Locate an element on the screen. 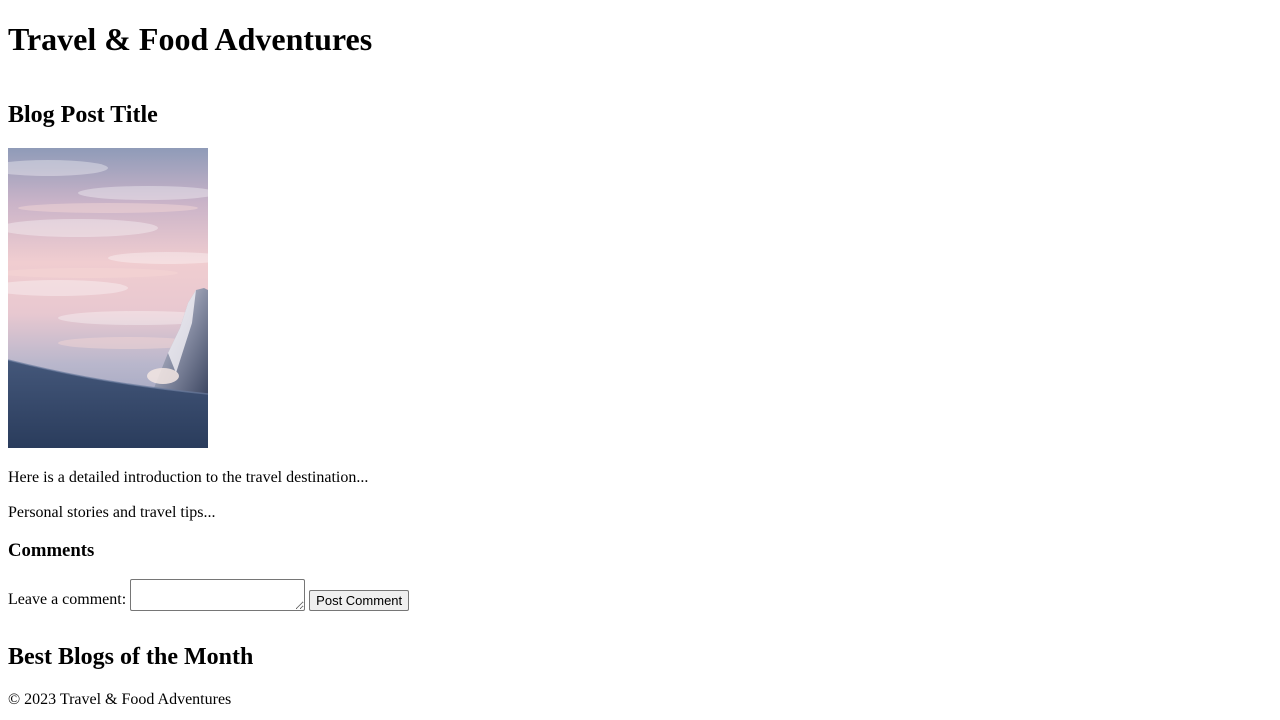  post-image is located at coordinates (108, 298).